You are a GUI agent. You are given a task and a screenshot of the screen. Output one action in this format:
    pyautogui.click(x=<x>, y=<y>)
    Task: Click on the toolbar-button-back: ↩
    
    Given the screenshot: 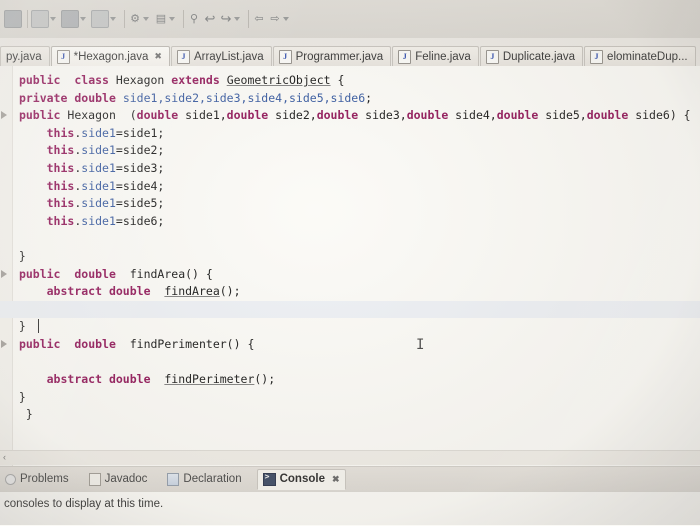 What is the action you would take?
    pyautogui.click(x=210, y=19)
    